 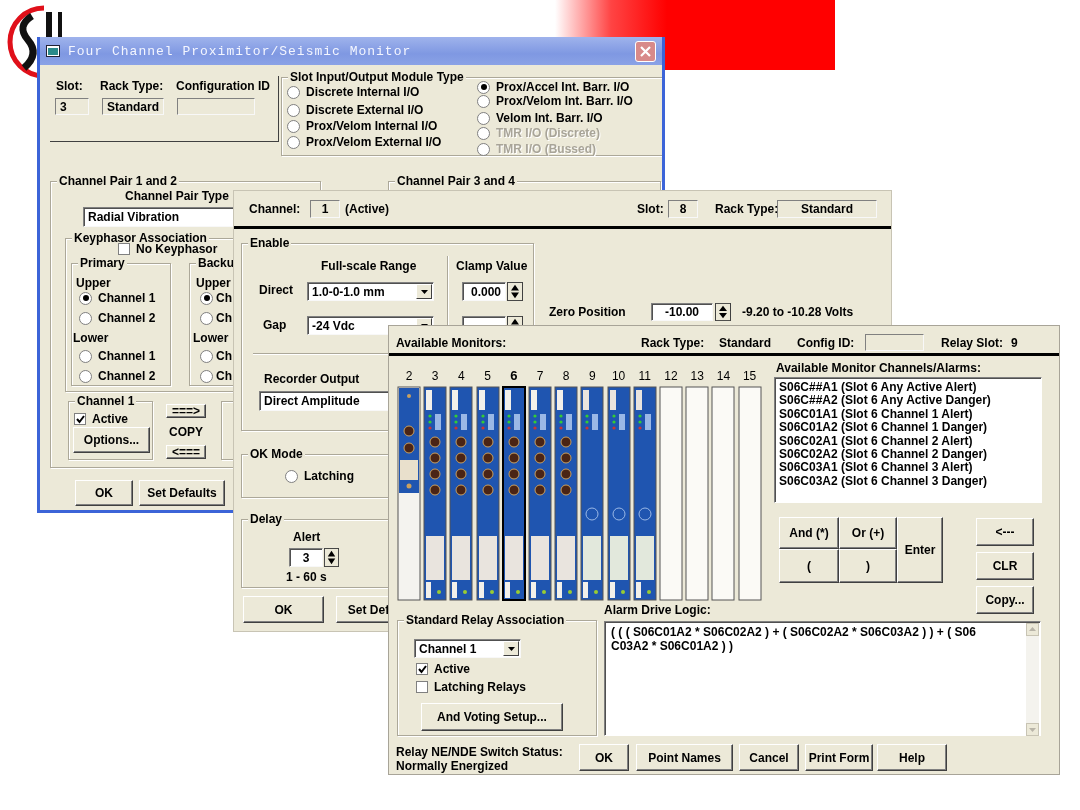 I want to click on radio-button: Latching, so click(x=319, y=476).